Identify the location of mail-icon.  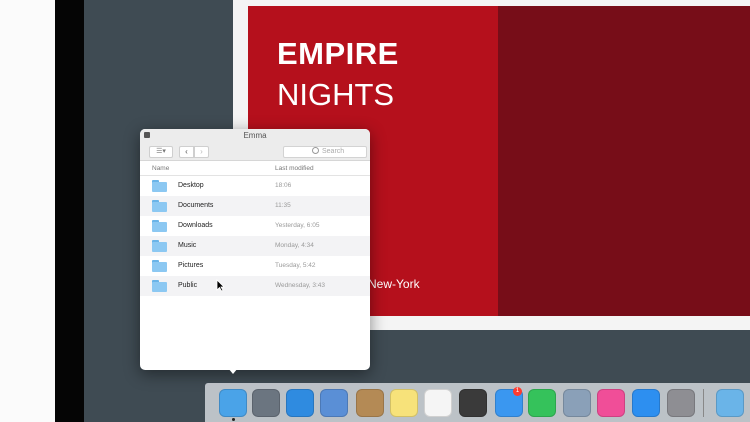
(334, 403).